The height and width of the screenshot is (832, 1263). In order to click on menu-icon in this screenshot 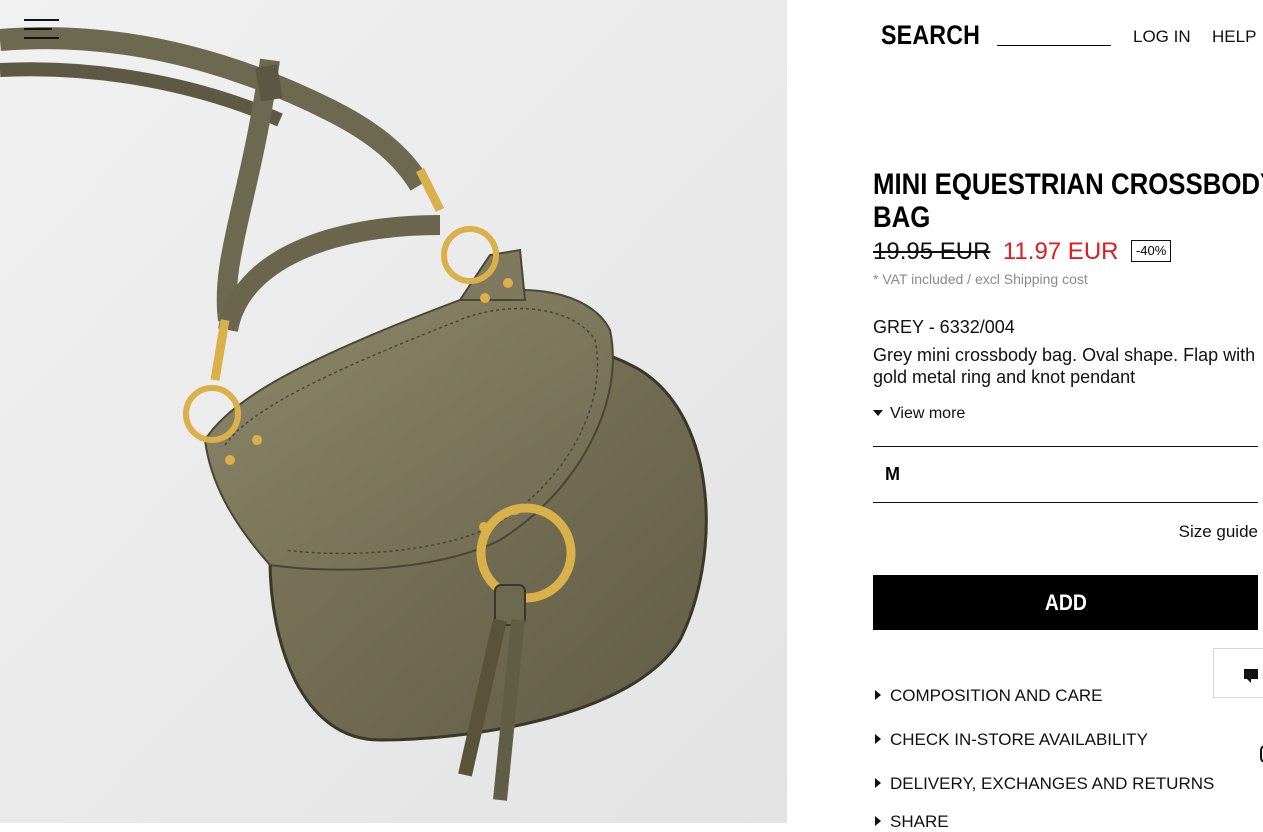, I will do `click(41, 29)`.